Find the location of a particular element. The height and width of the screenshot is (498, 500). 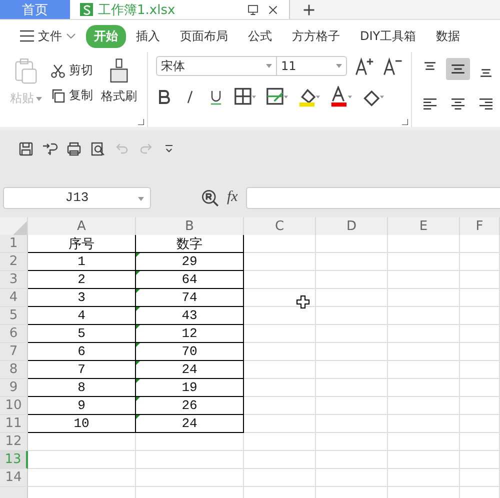

column-header: A is located at coordinates (82, 226).